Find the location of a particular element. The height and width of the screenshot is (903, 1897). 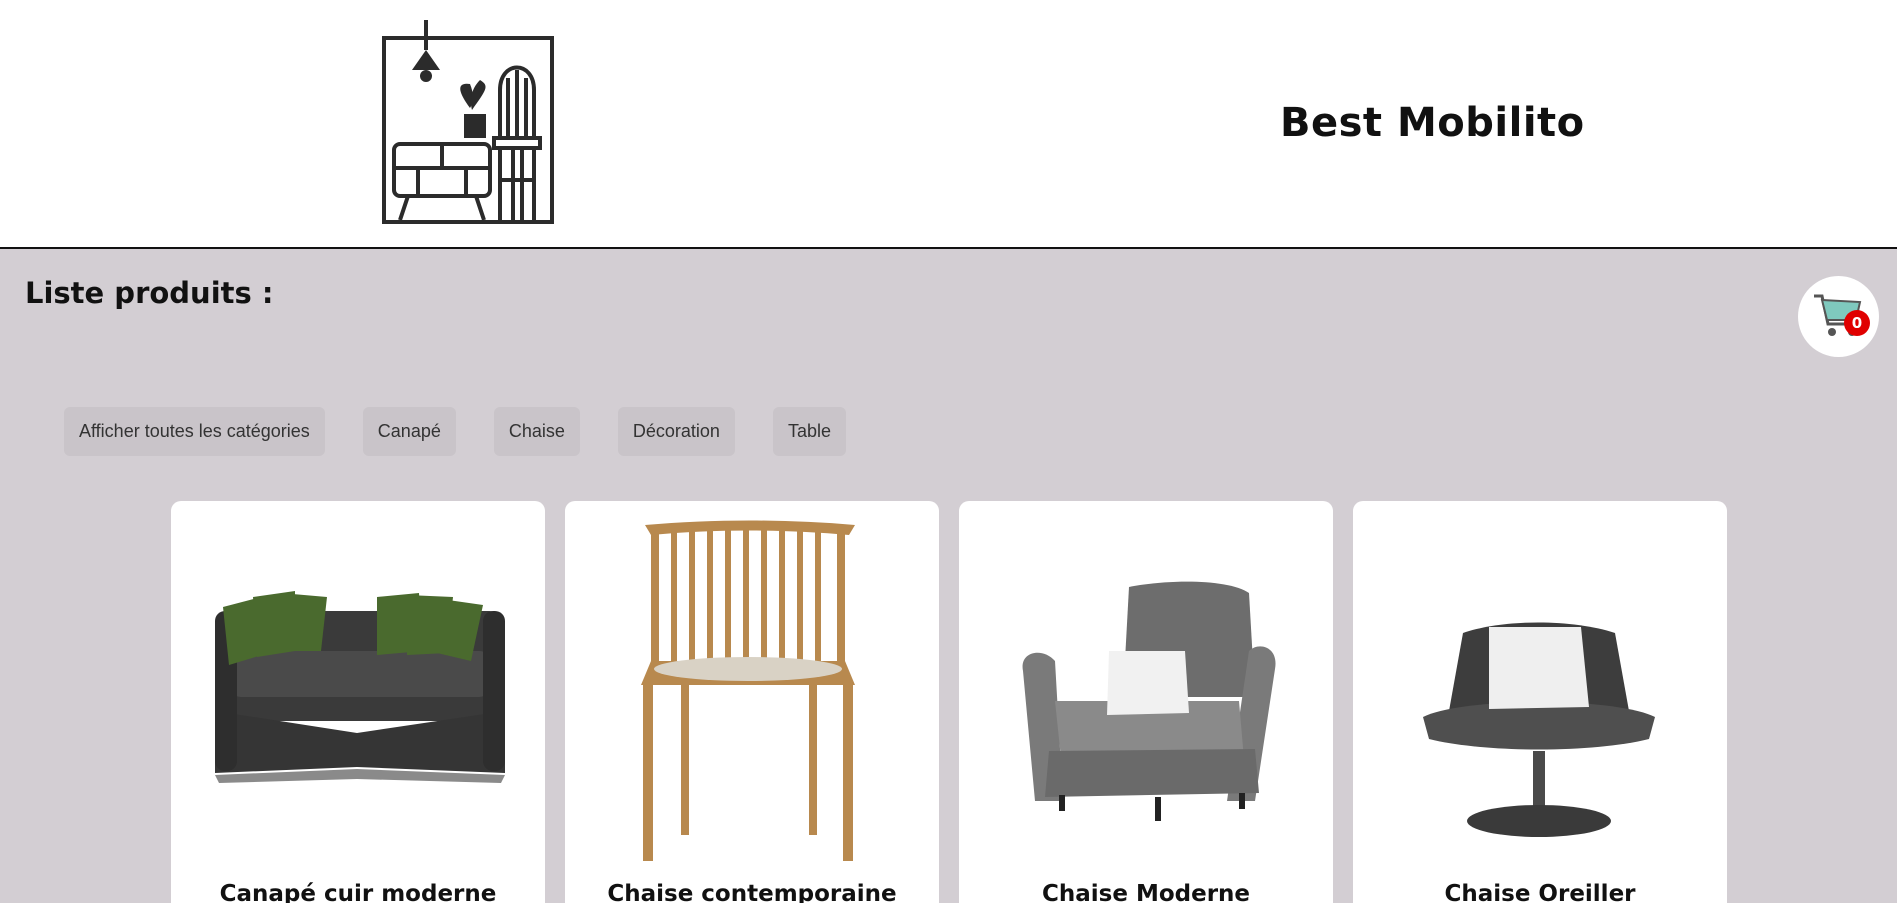

filter-table-button: Table is located at coordinates (809, 431).